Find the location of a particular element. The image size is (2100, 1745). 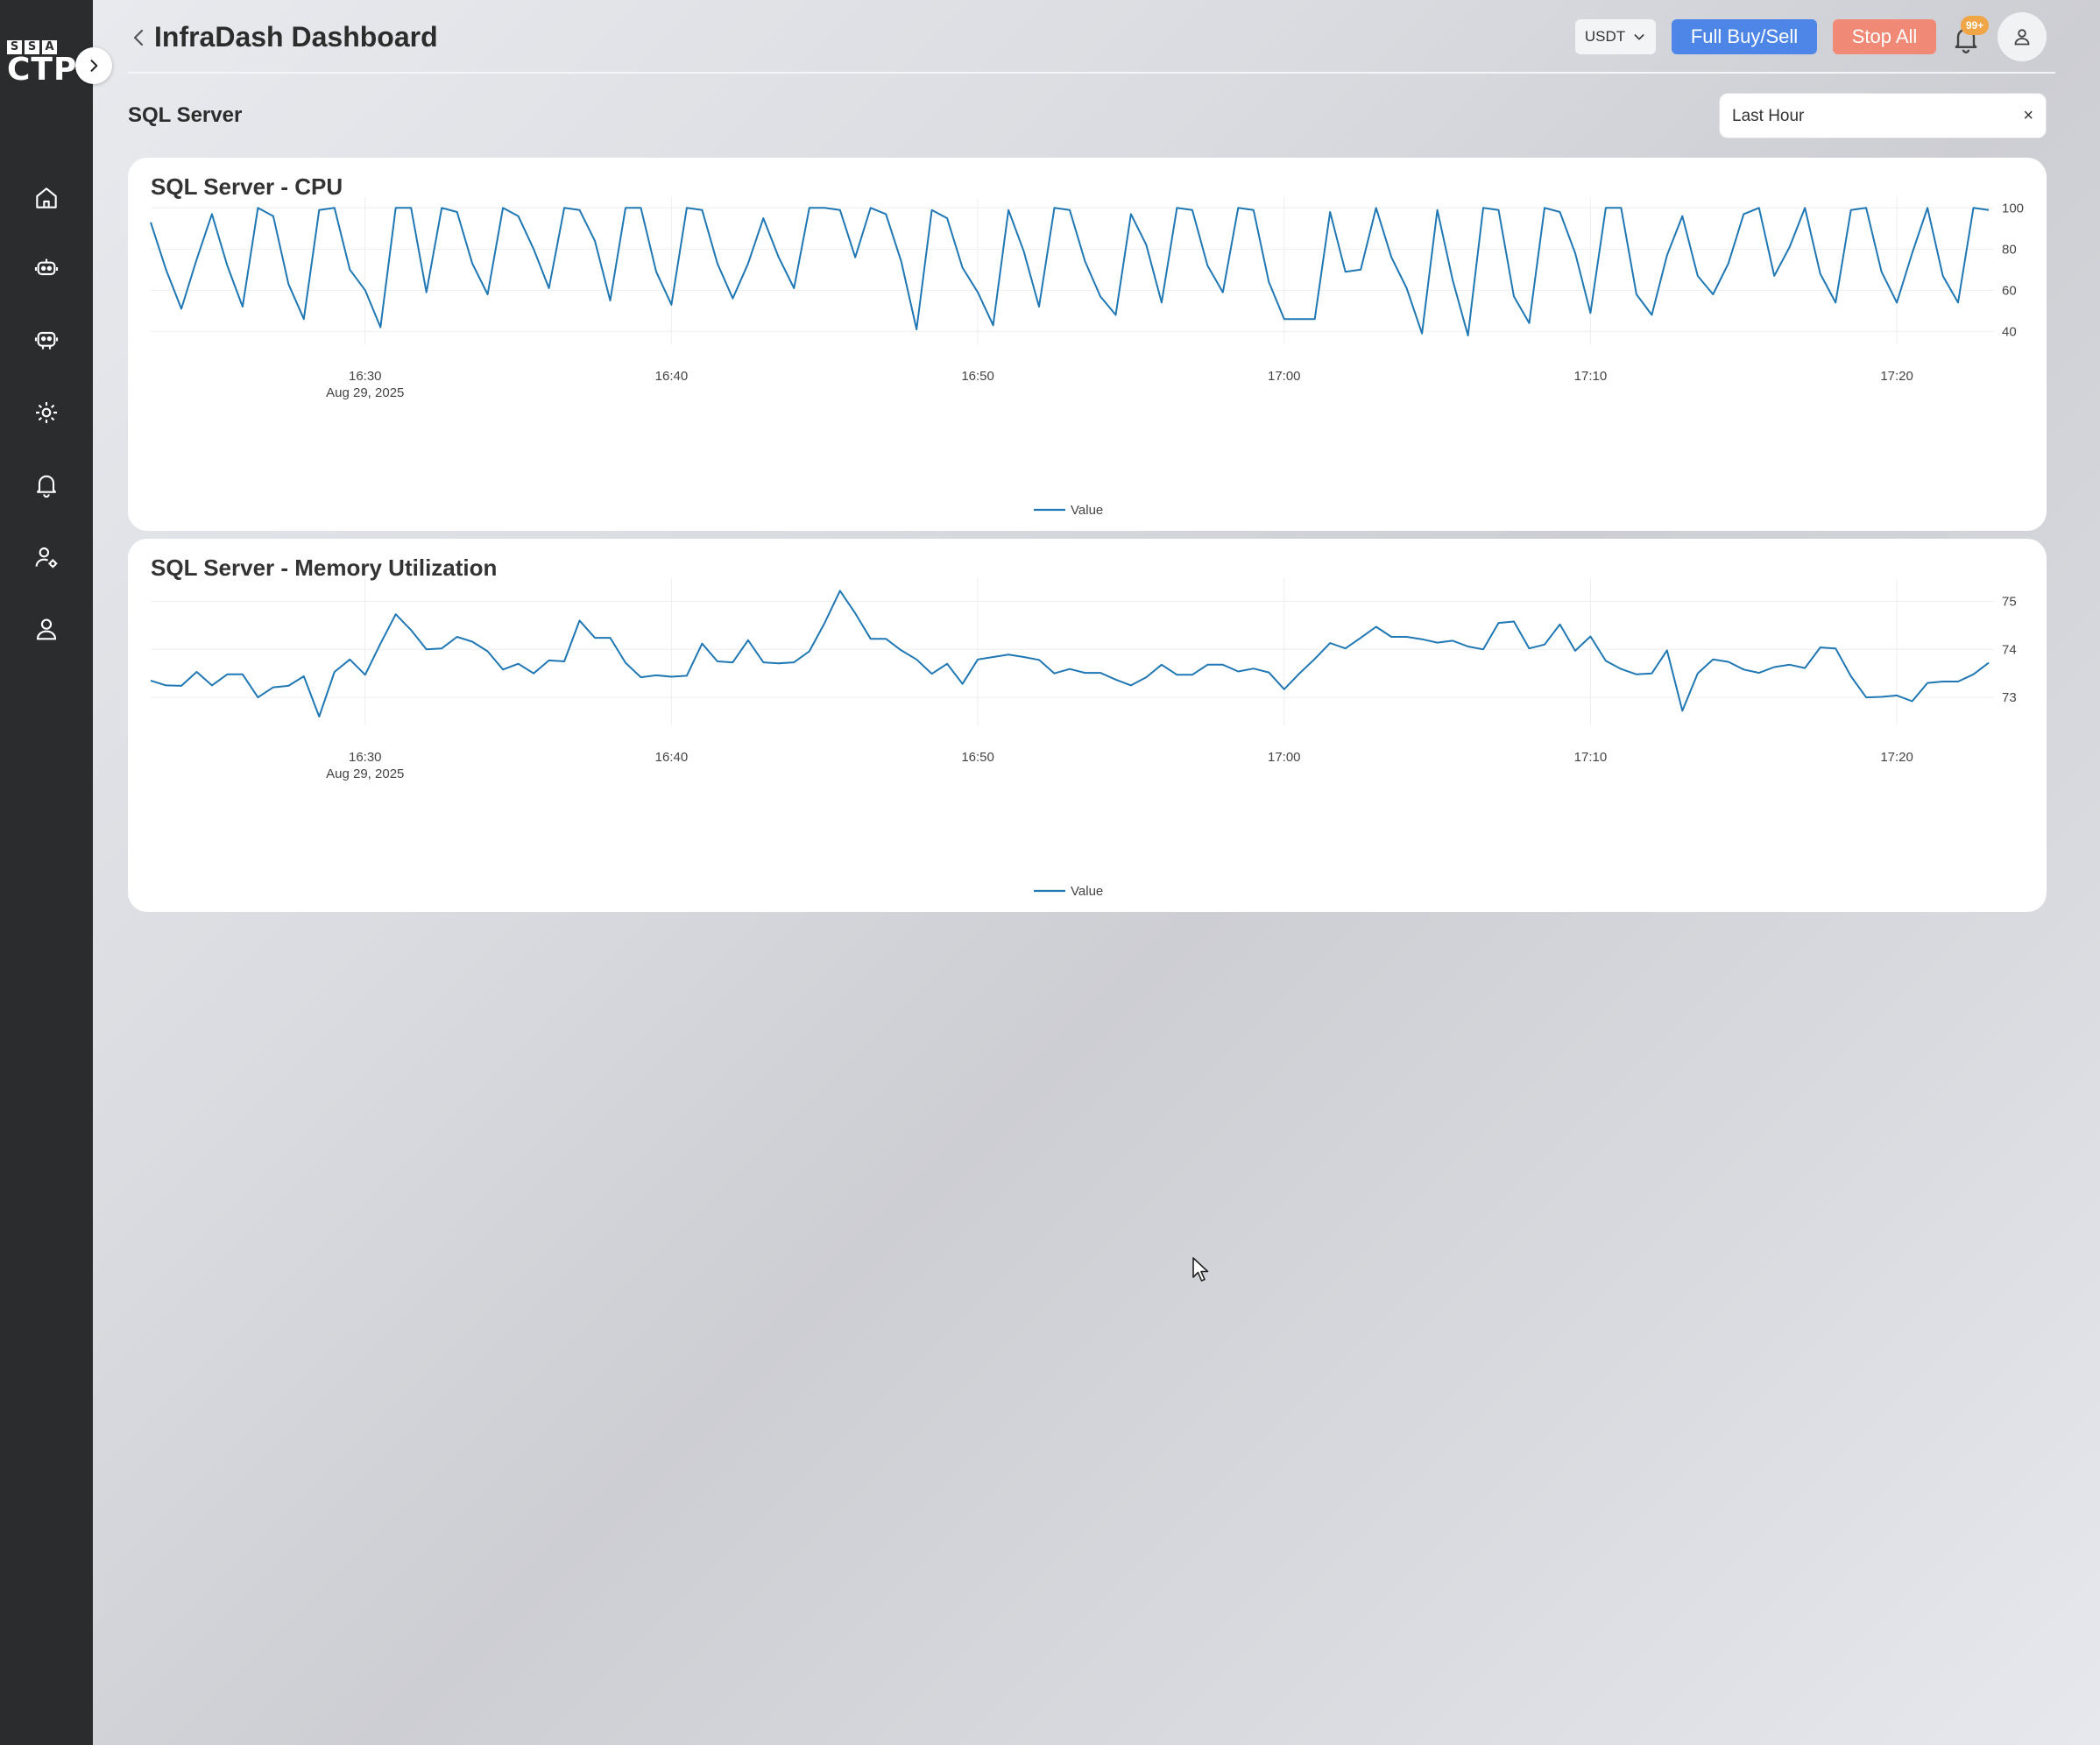

sidebar-item-bots is located at coordinates (46, 267).